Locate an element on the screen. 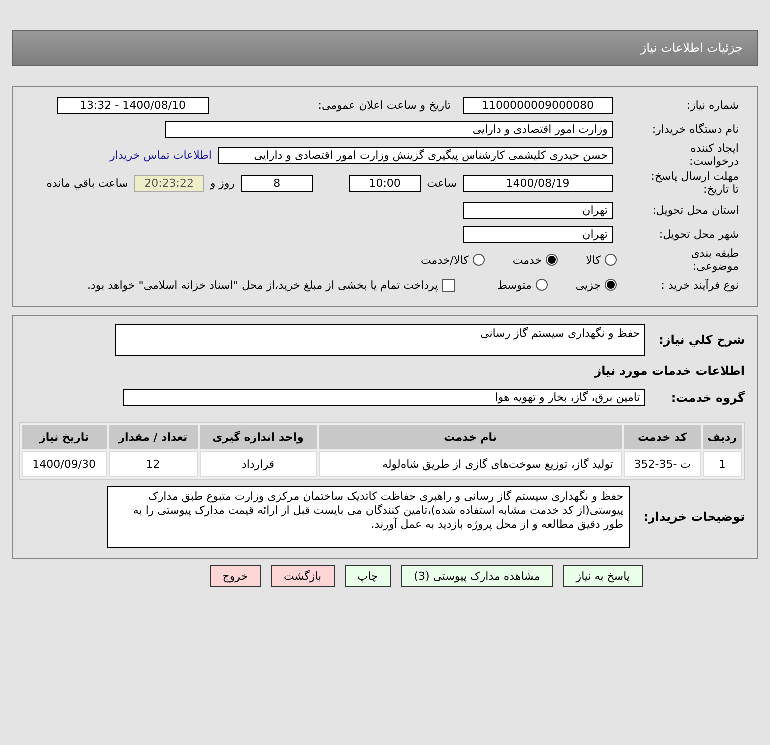  remaining-time-field: 20:23:22 is located at coordinates (169, 183).